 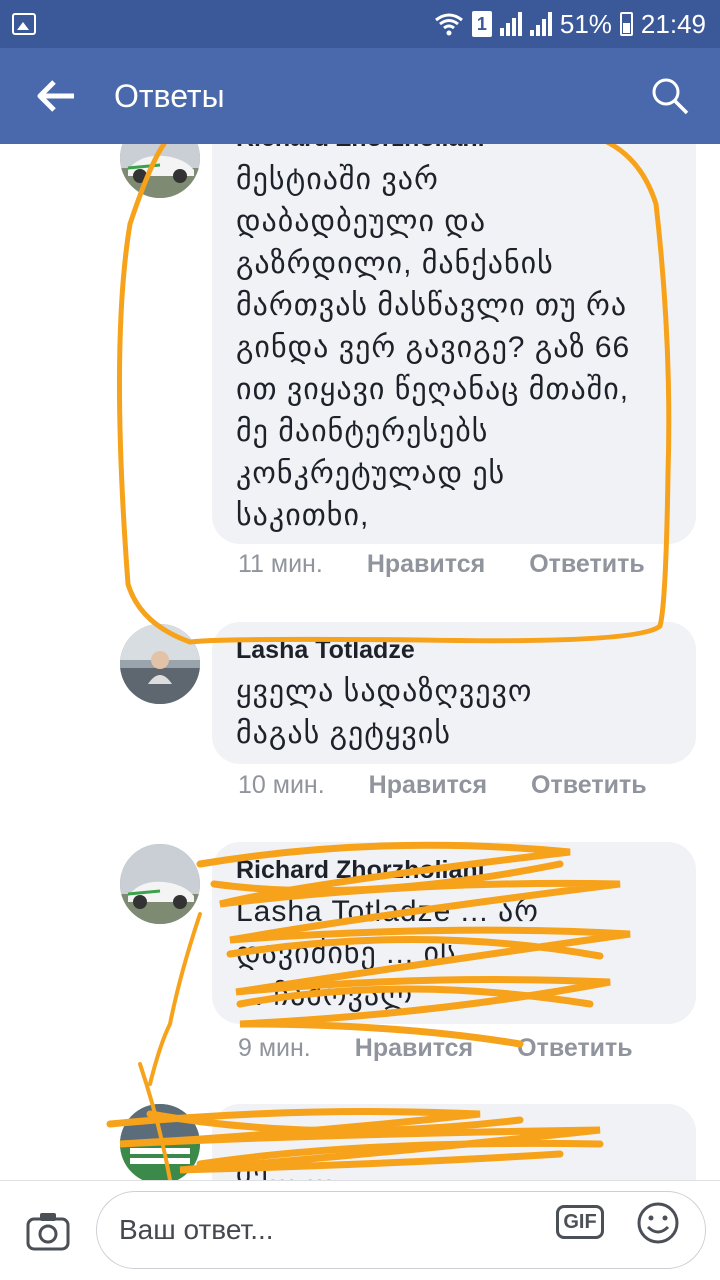 What do you see at coordinates (626, 24) in the screenshot?
I see `battery-icon` at bounding box center [626, 24].